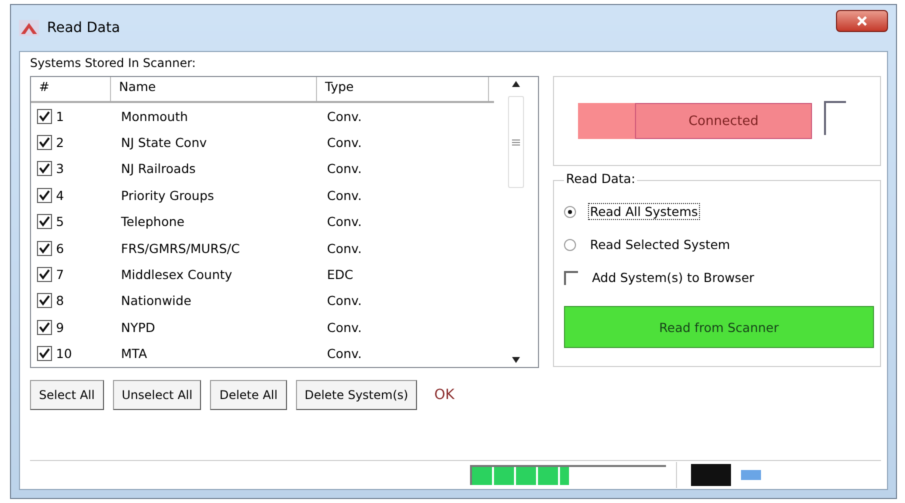  I want to click on system-name: Telephone, so click(153, 222).